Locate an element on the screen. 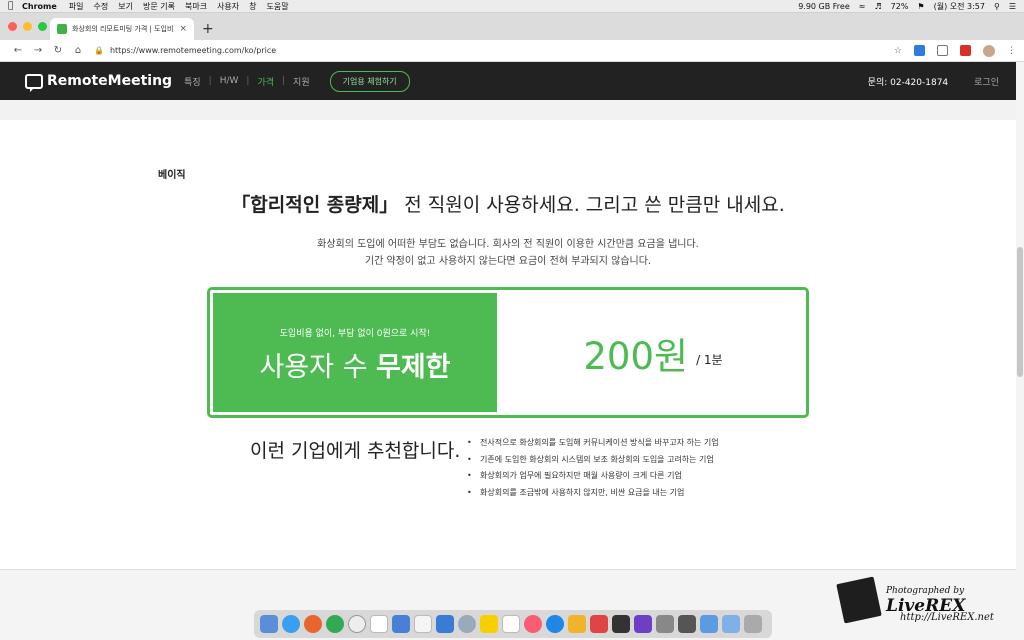  plan-headline: 「합리적인 종량제」 전 직원이 사용하세요. 그리고 쓴 만큼만 내세요. is located at coordinates (508, 203).